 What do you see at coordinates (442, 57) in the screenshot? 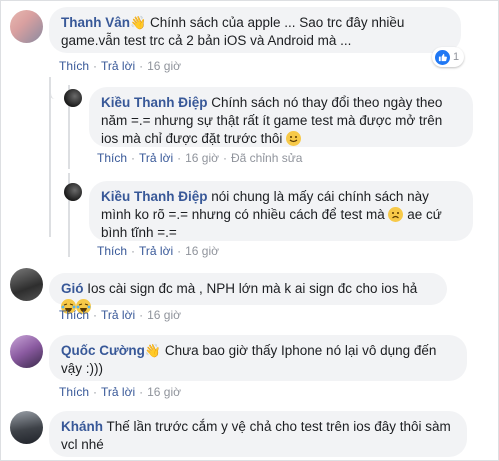
I see `like-reaction-icon` at bounding box center [442, 57].